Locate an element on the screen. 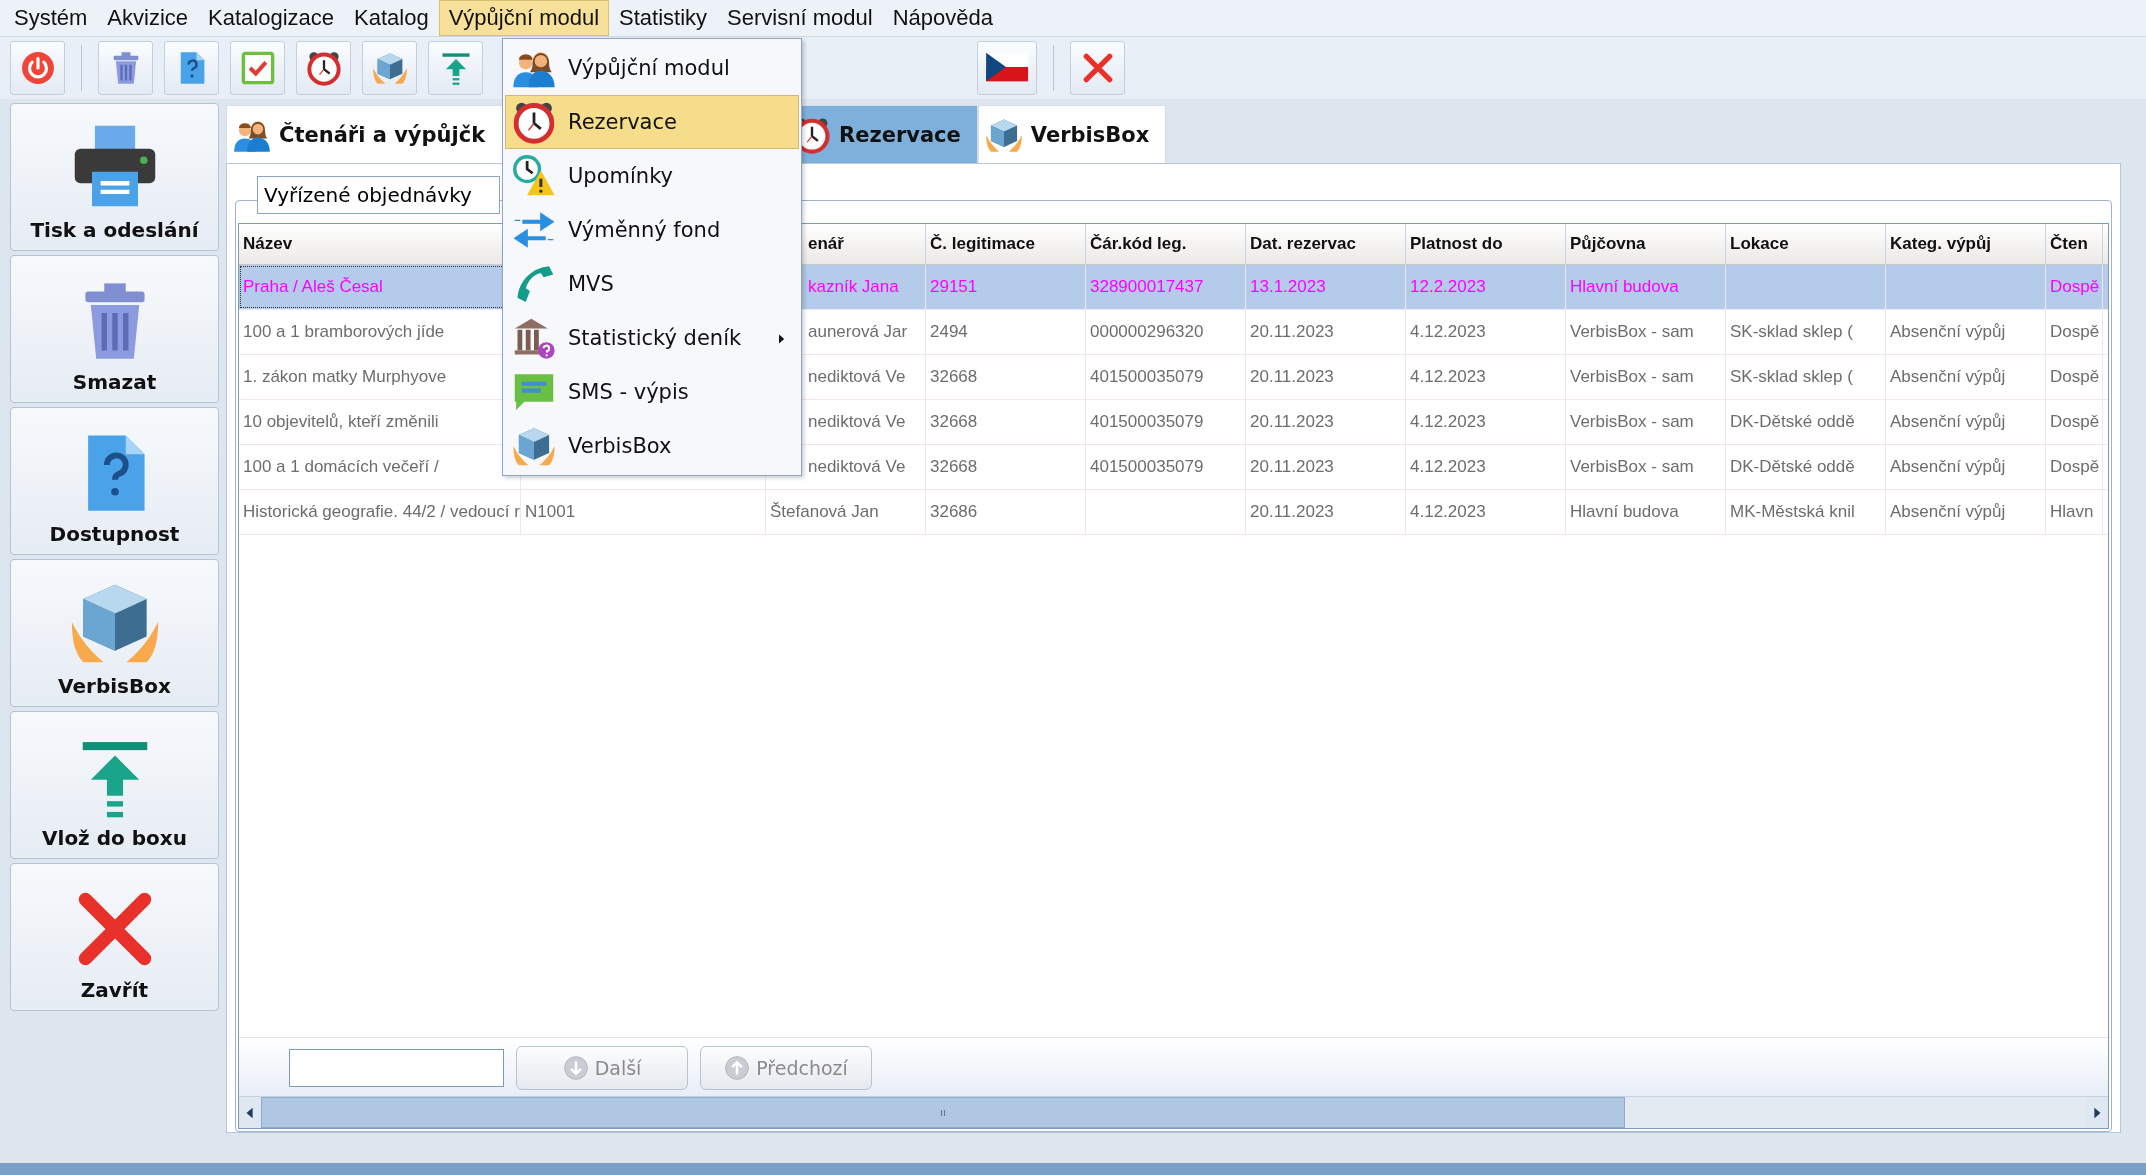 This screenshot has width=2146, height=1175. table-cell: 328900017437 is located at coordinates (1147, 287).